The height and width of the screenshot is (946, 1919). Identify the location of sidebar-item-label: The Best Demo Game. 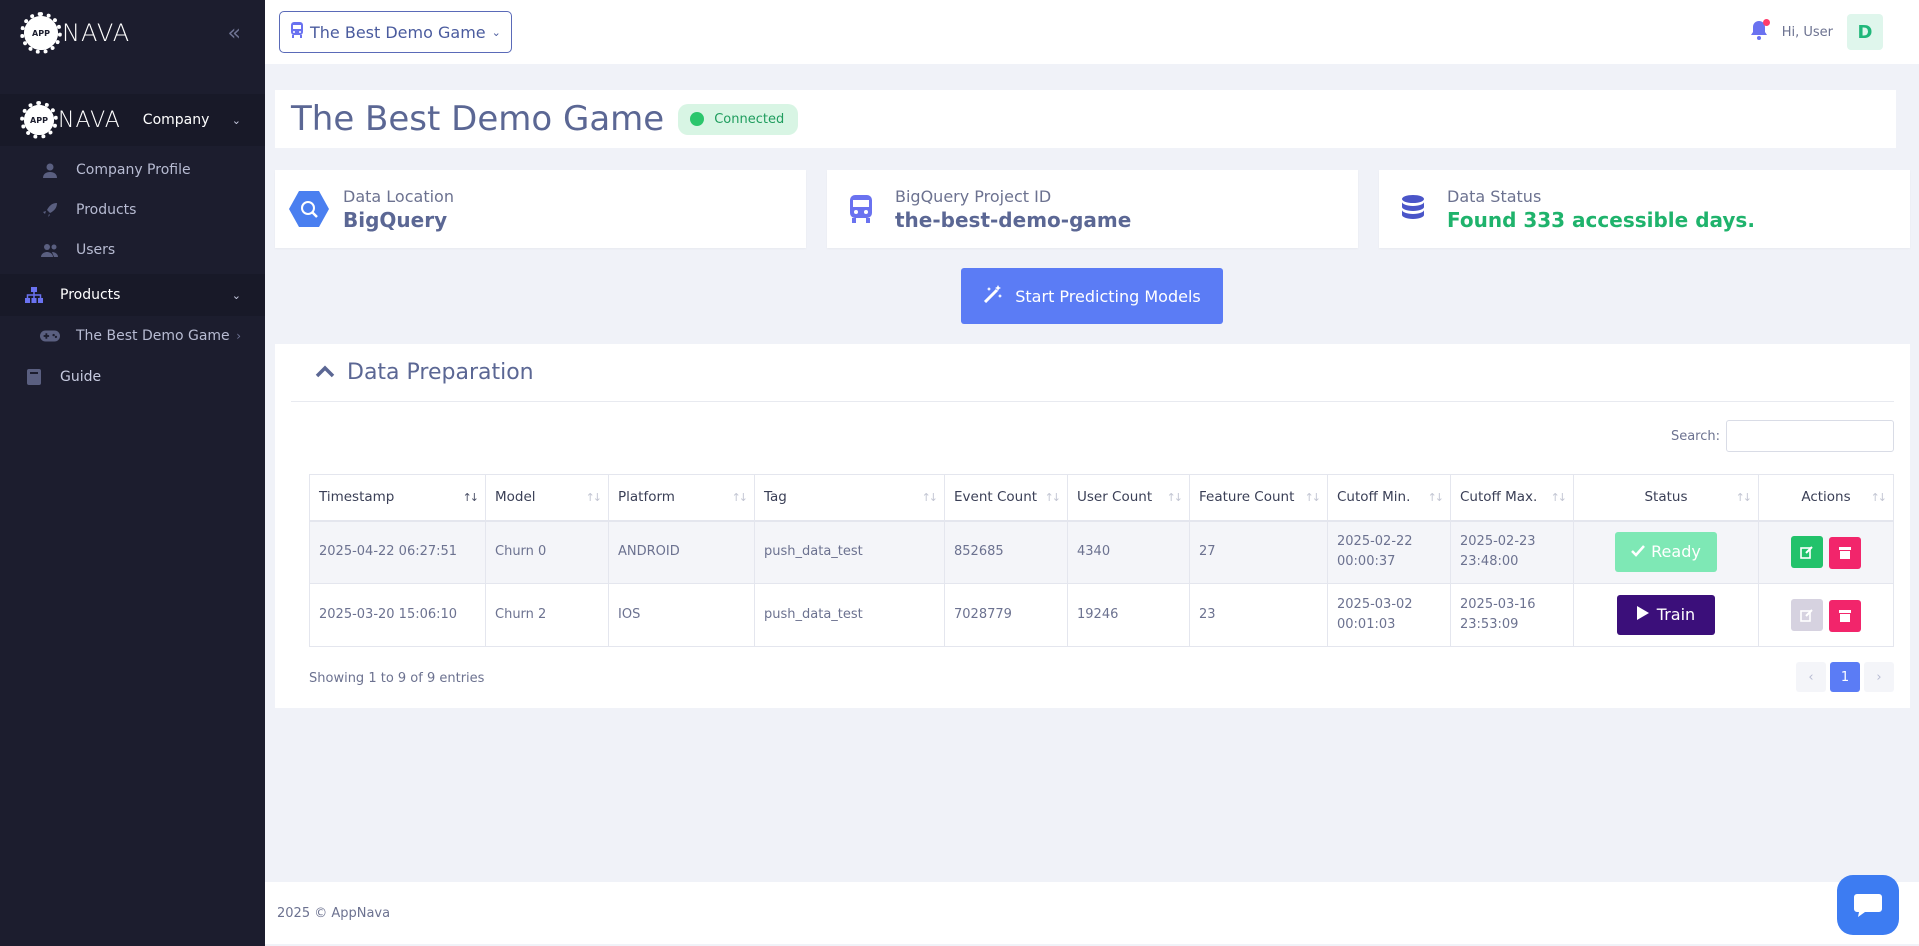
(153, 336).